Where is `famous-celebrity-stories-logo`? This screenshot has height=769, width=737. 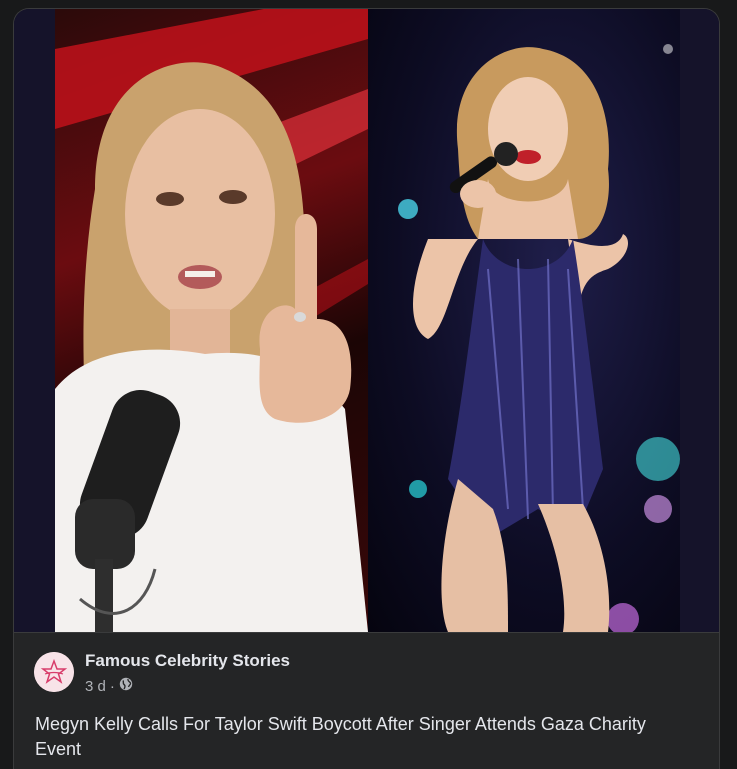 famous-celebrity-stories-logo is located at coordinates (54, 672).